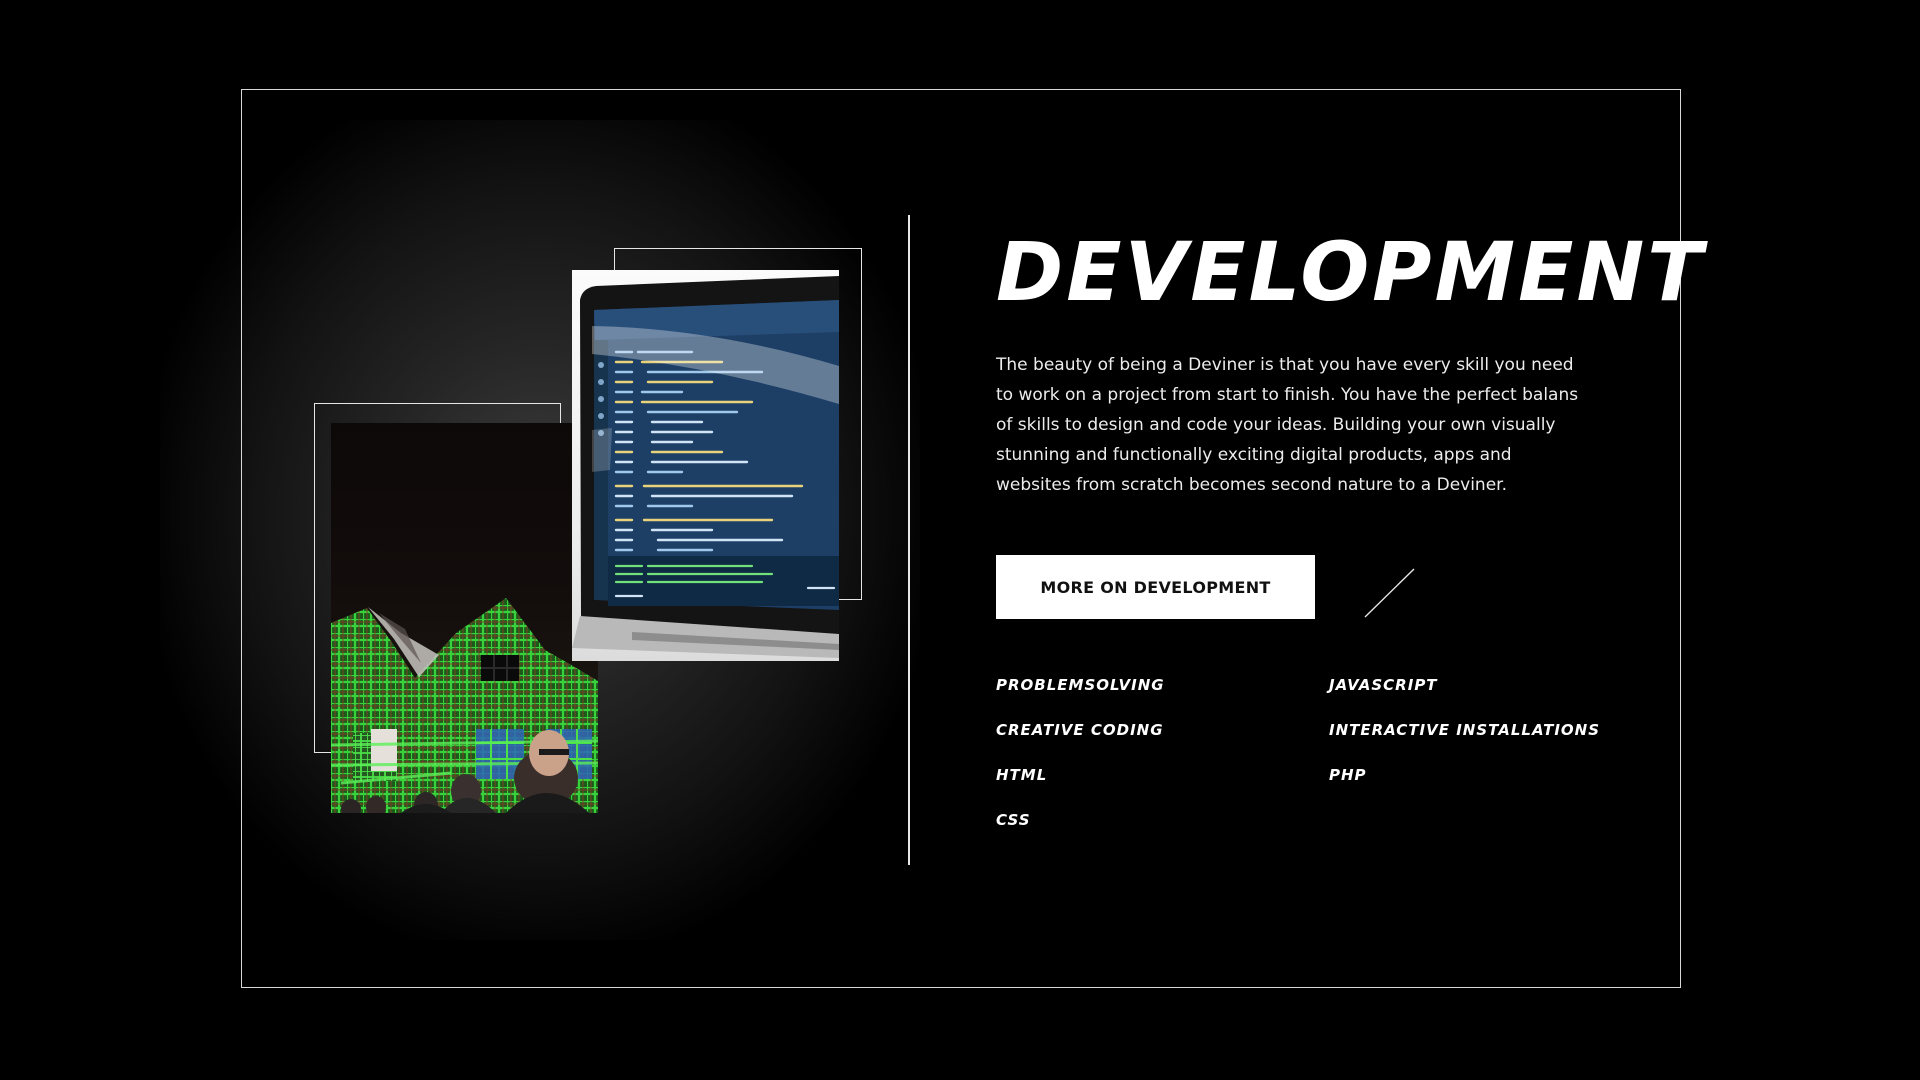 This screenshot has height=1080, width=1920. Describe the element at coordinates (1022, 775) in the screenshot. I see `skill-item-html: HTML` at that location.